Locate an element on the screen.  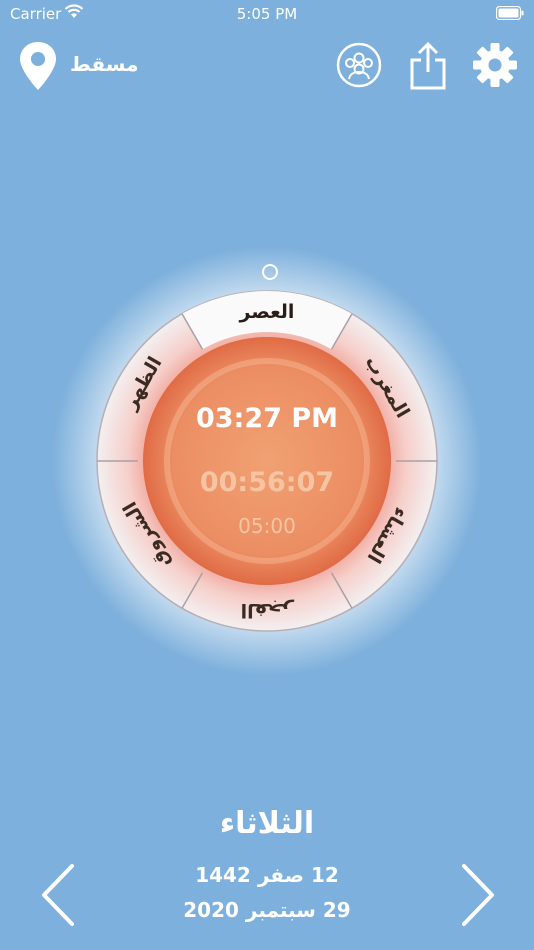
current-time: 03:27 PM is located at coordinates (267, 418).